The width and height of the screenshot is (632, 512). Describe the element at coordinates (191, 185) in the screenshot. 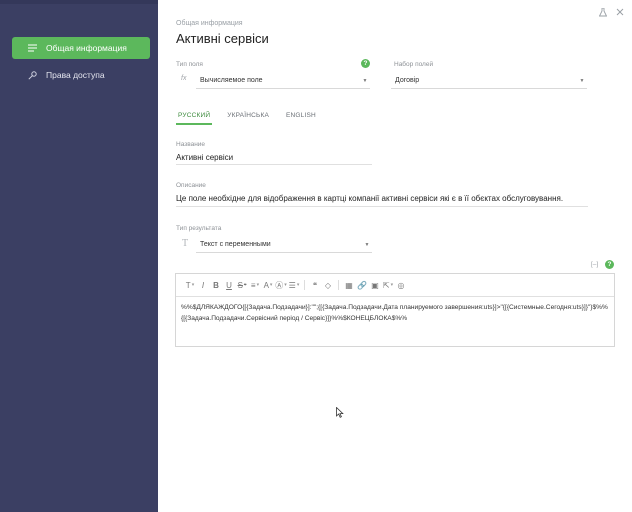

I see `description-label: Описание` at that location.